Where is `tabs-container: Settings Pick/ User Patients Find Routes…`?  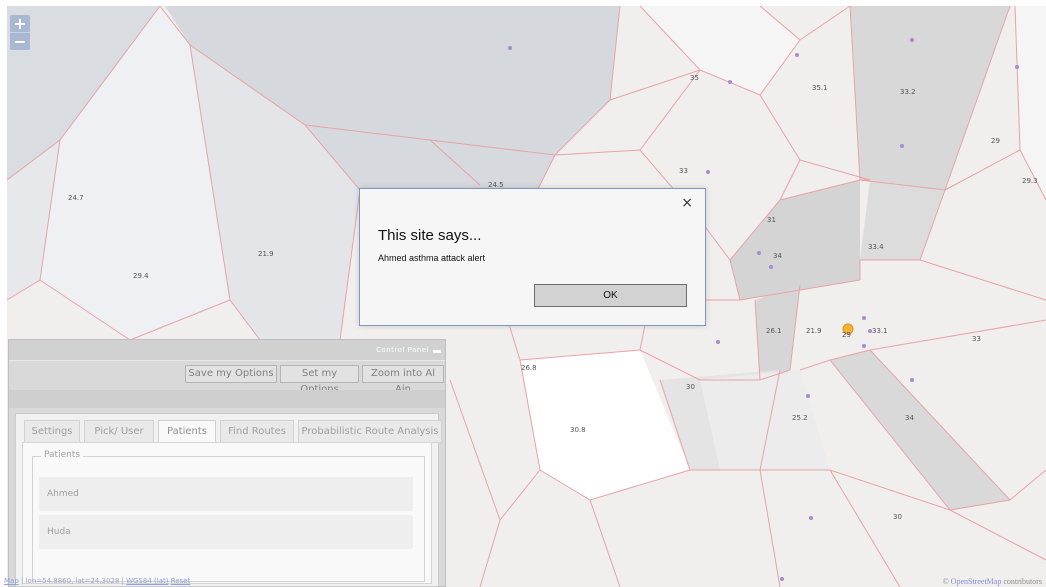
tabs-container: Settings Pick/ User Patients Find Routes… is located at coordinates (228, 500).